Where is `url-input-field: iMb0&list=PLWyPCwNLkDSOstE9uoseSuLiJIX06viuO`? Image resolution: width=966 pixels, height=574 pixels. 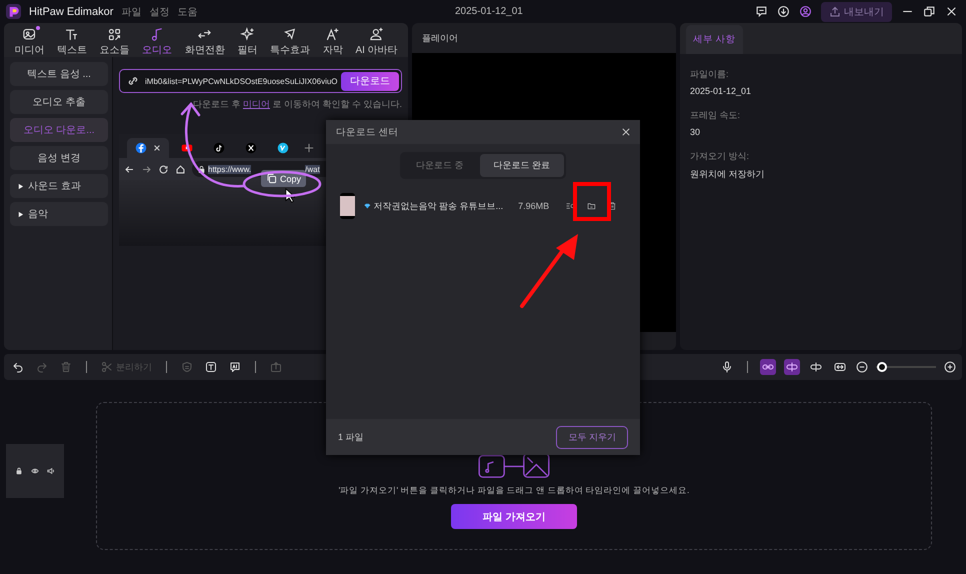
url-input-field: iMb0&list=PLWyPCwNLkDSOstE9uoseSuLiJIX06viuO is located at coordinates (233, 81).